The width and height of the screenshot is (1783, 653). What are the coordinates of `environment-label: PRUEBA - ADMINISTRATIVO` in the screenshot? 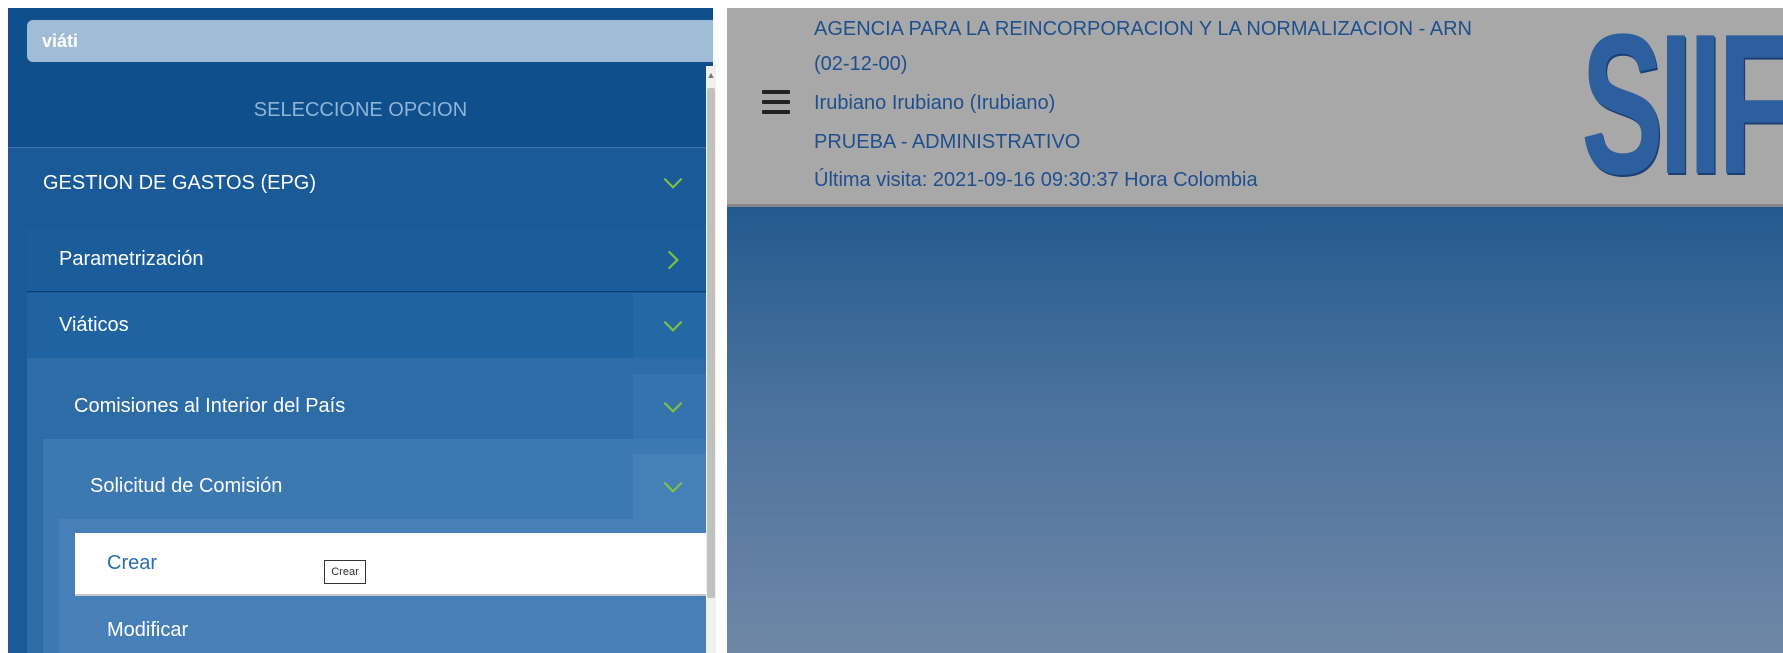 It's located at (947, 142).